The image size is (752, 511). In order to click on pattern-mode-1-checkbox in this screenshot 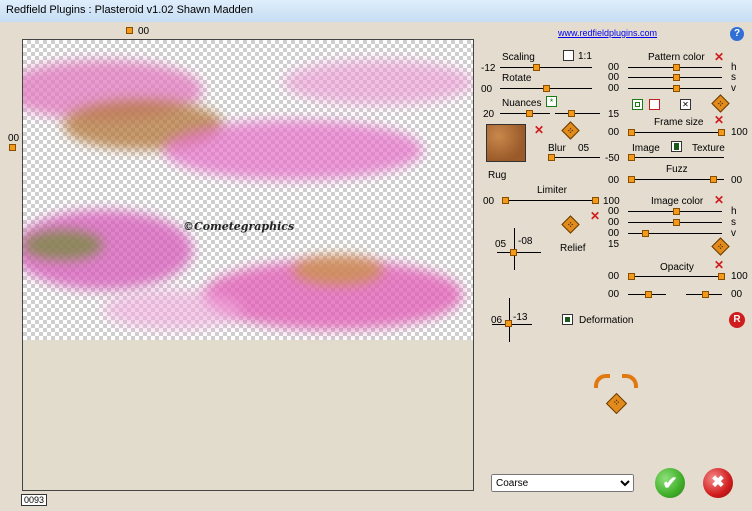, I will do `click(637, 104)`.